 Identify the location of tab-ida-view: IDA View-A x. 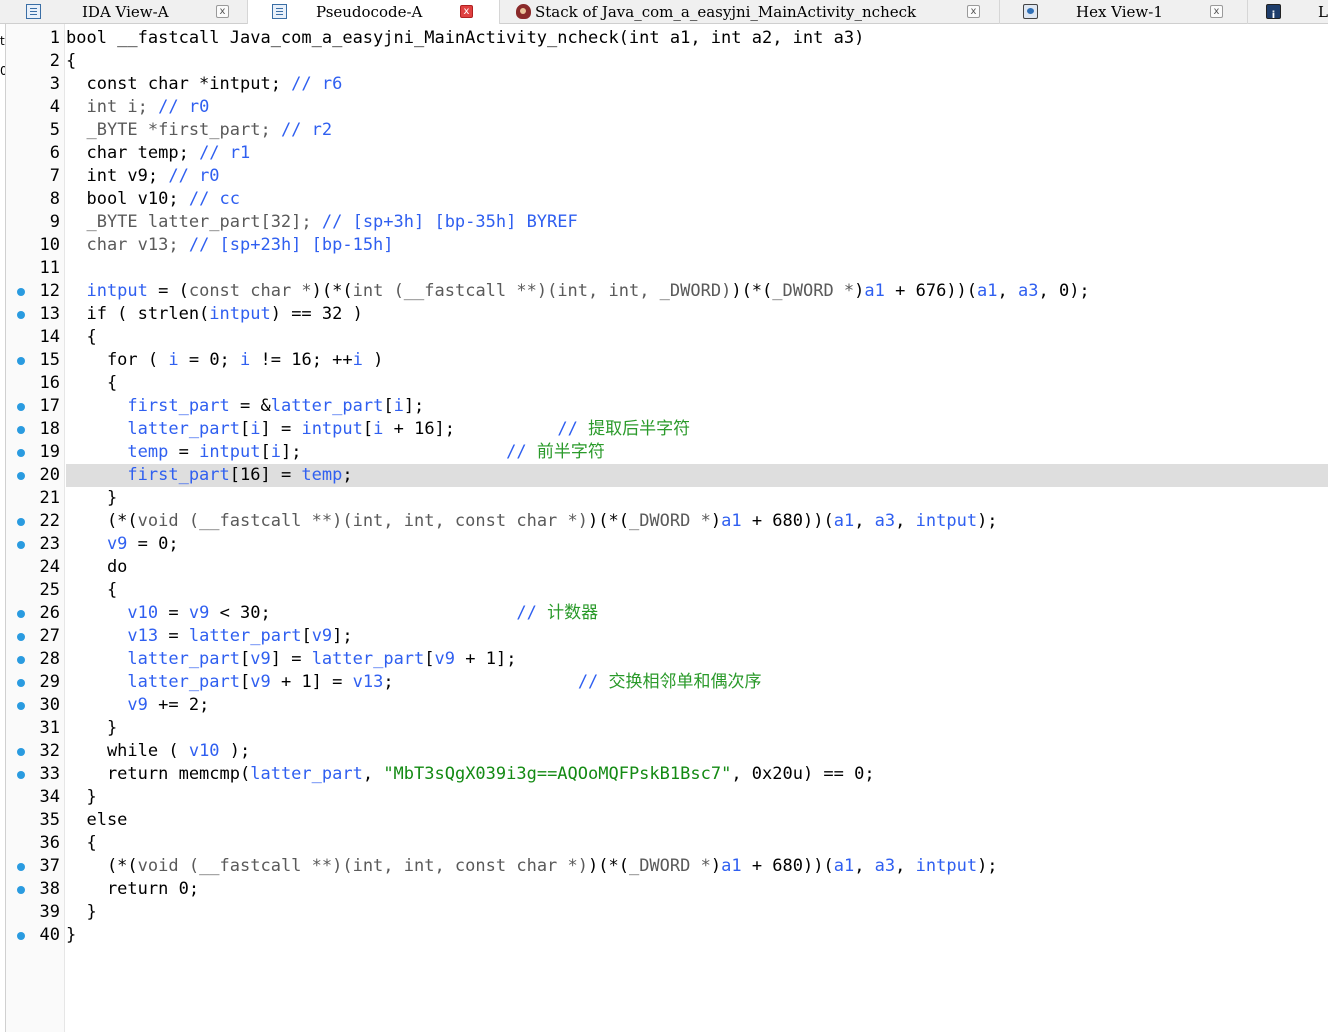
(124, 12).